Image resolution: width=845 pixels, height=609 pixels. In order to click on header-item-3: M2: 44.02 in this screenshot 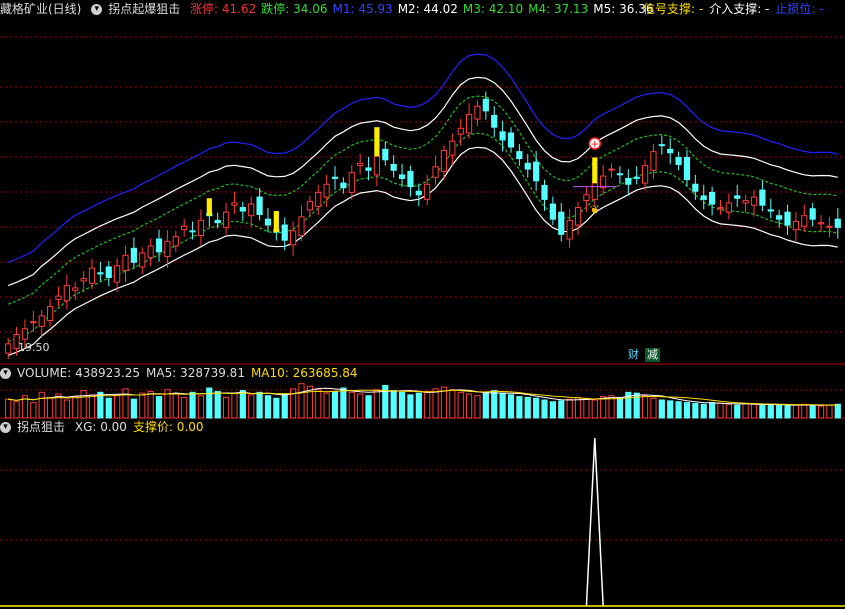, I will do `click(427, 9)`.